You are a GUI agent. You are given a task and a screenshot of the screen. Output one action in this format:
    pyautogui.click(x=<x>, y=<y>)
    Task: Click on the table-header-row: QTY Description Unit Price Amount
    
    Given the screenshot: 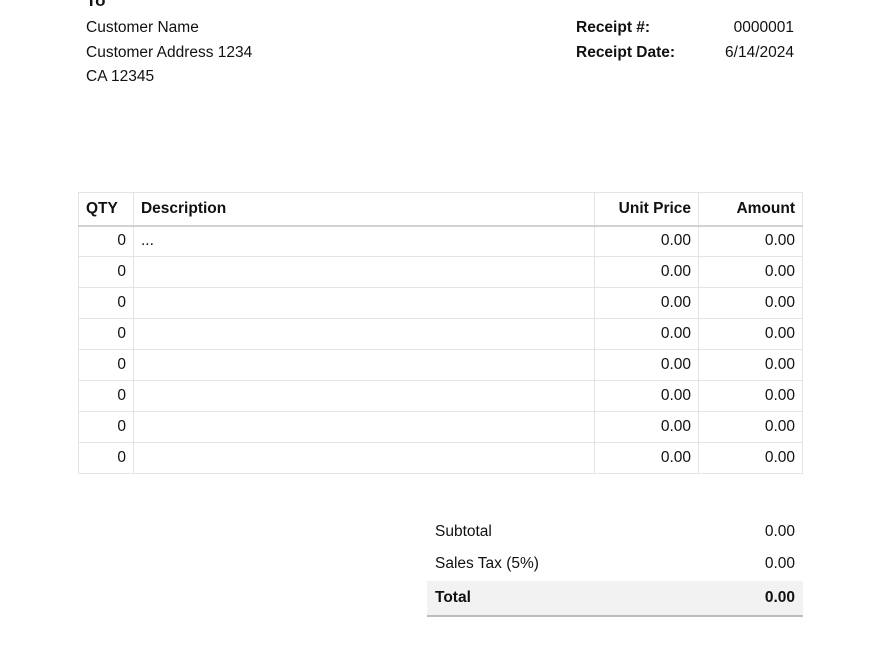 What is the action you would take?
    pyautogui.click(x=440, y=209)
    